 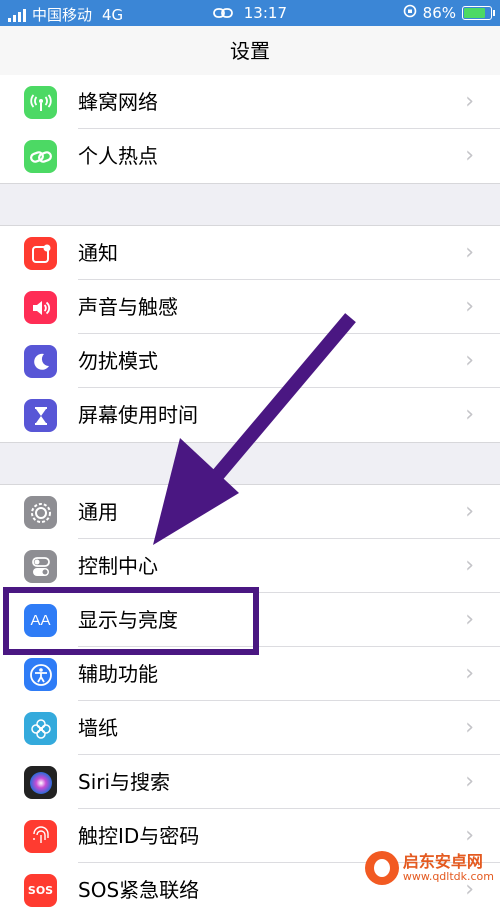 I want to click on watermark: 启东安卓网 www.qdltdk.com, so click(x=429, y=868).